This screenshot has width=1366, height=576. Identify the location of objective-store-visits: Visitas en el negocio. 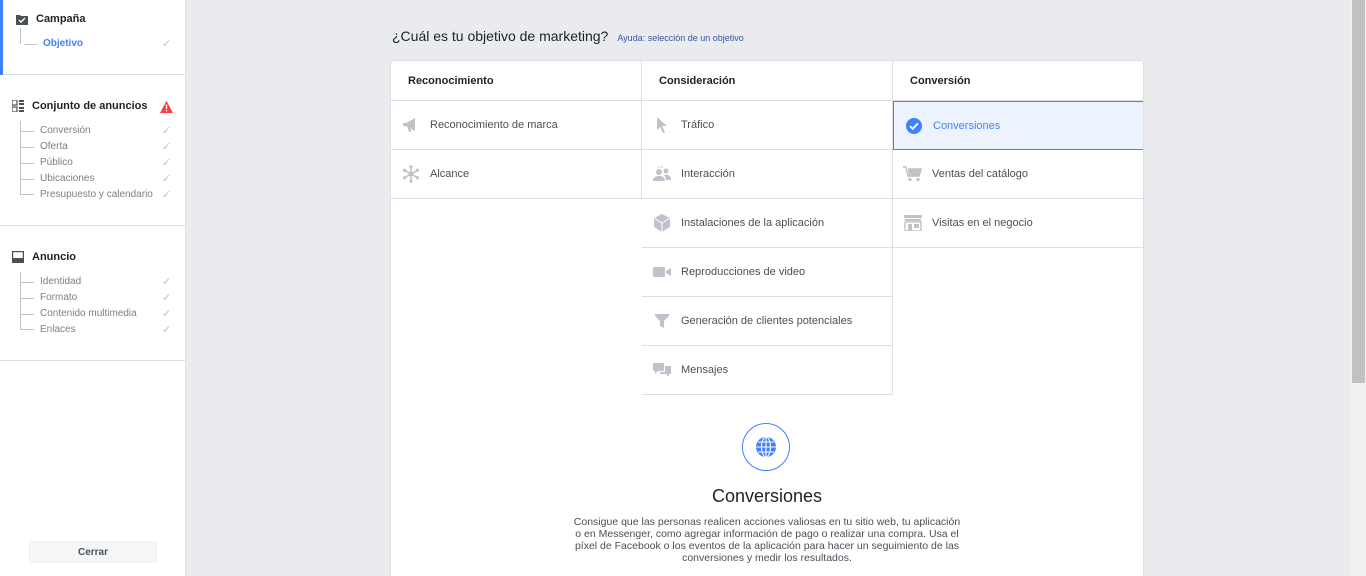
(1018, 223).